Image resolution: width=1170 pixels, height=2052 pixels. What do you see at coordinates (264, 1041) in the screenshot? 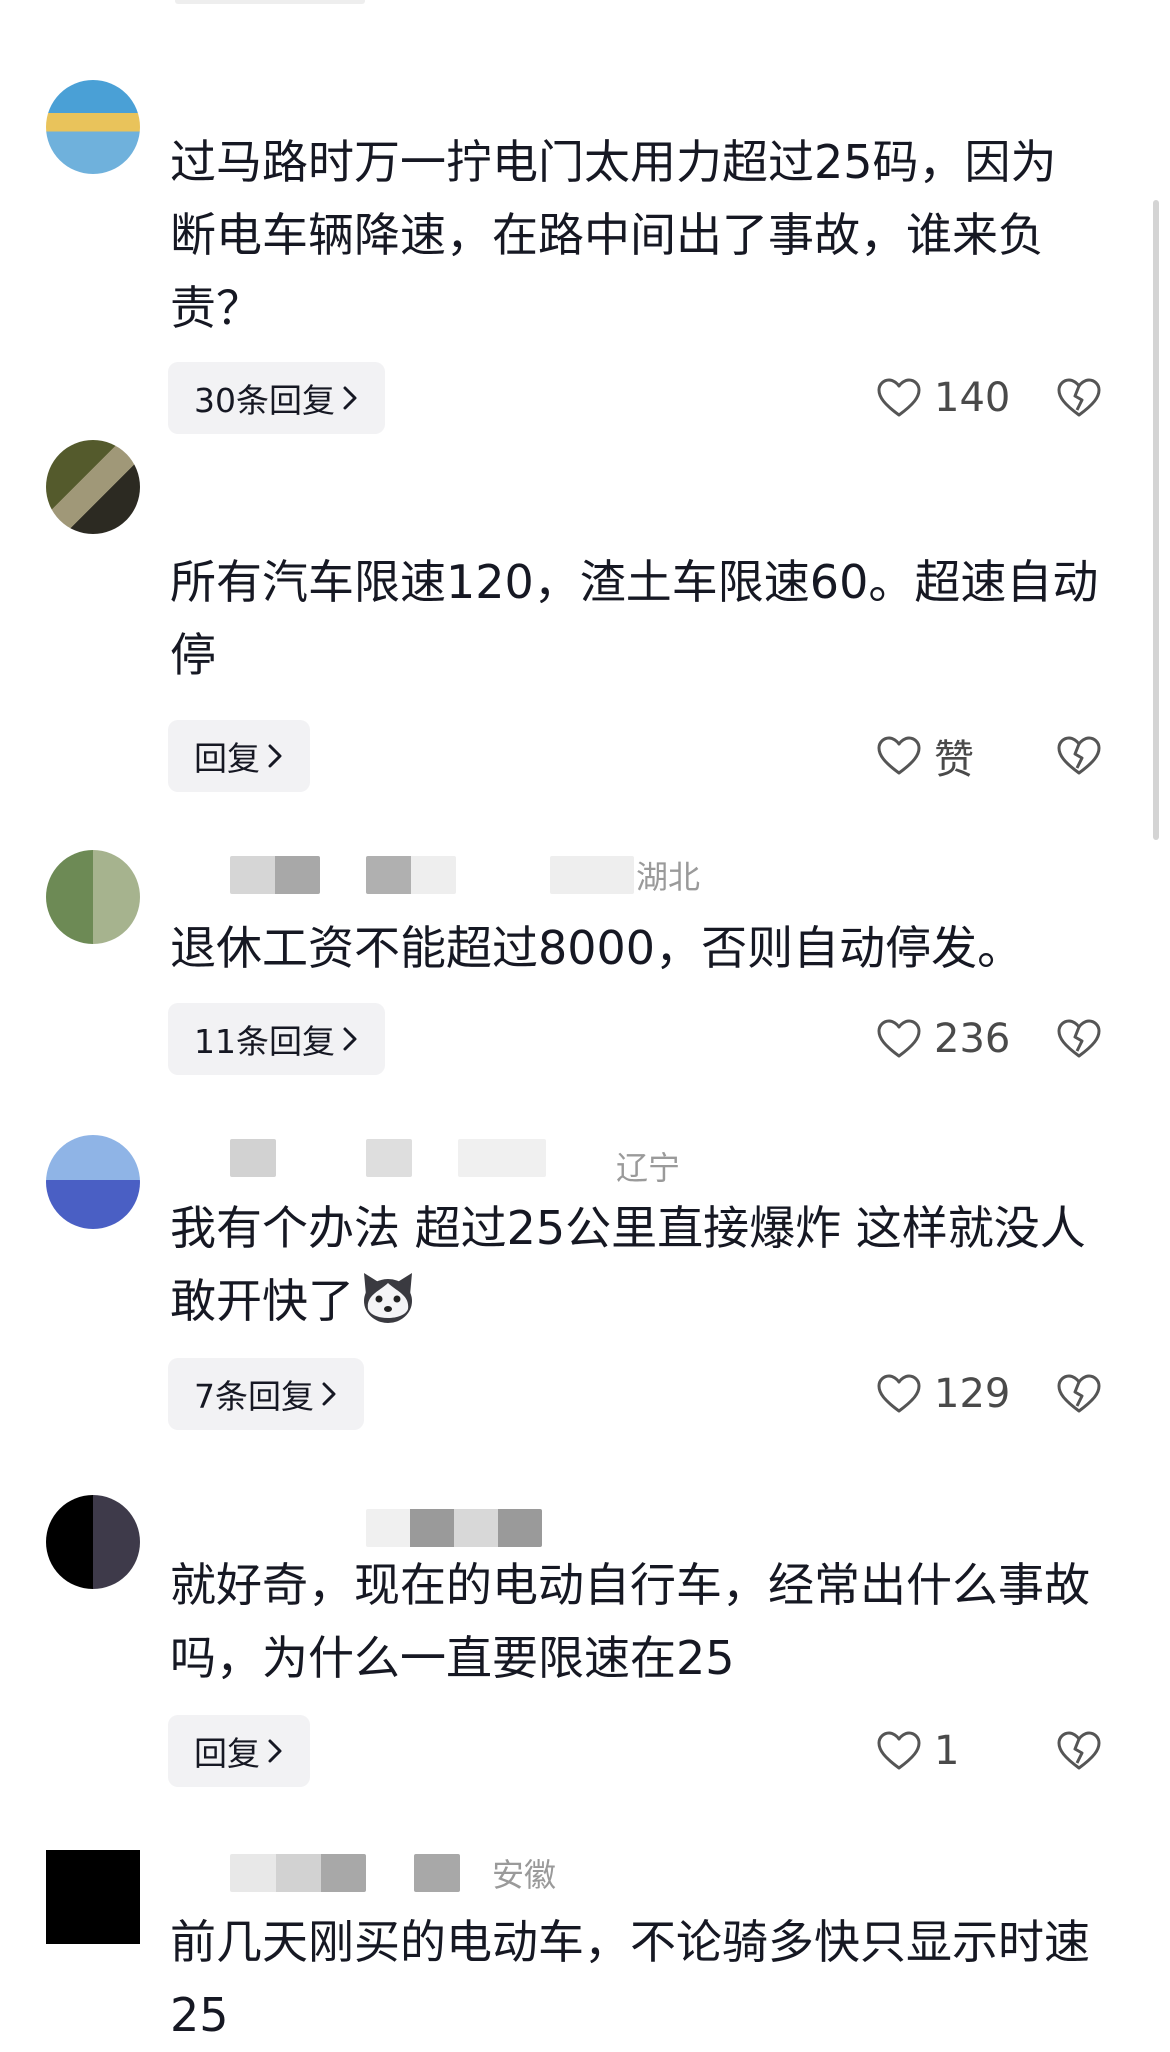
I see `reply-label: 11条回复` at bounding box center [264, 1041].